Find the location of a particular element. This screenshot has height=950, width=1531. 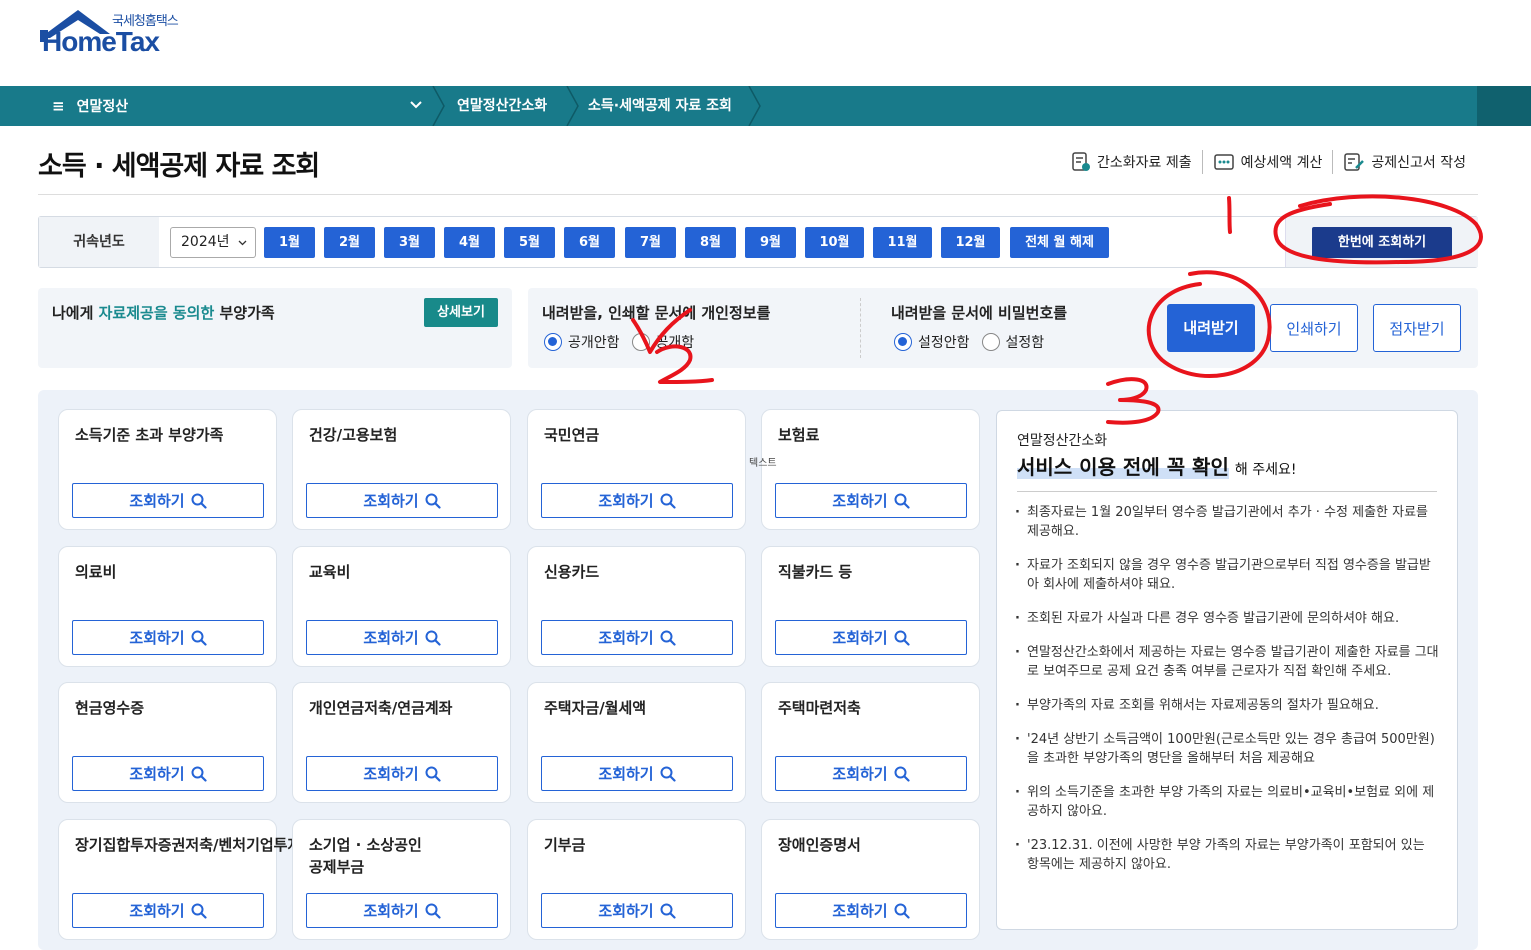

search-all-area: 한번에 조회하기 is located at coordinates (1381, 242).